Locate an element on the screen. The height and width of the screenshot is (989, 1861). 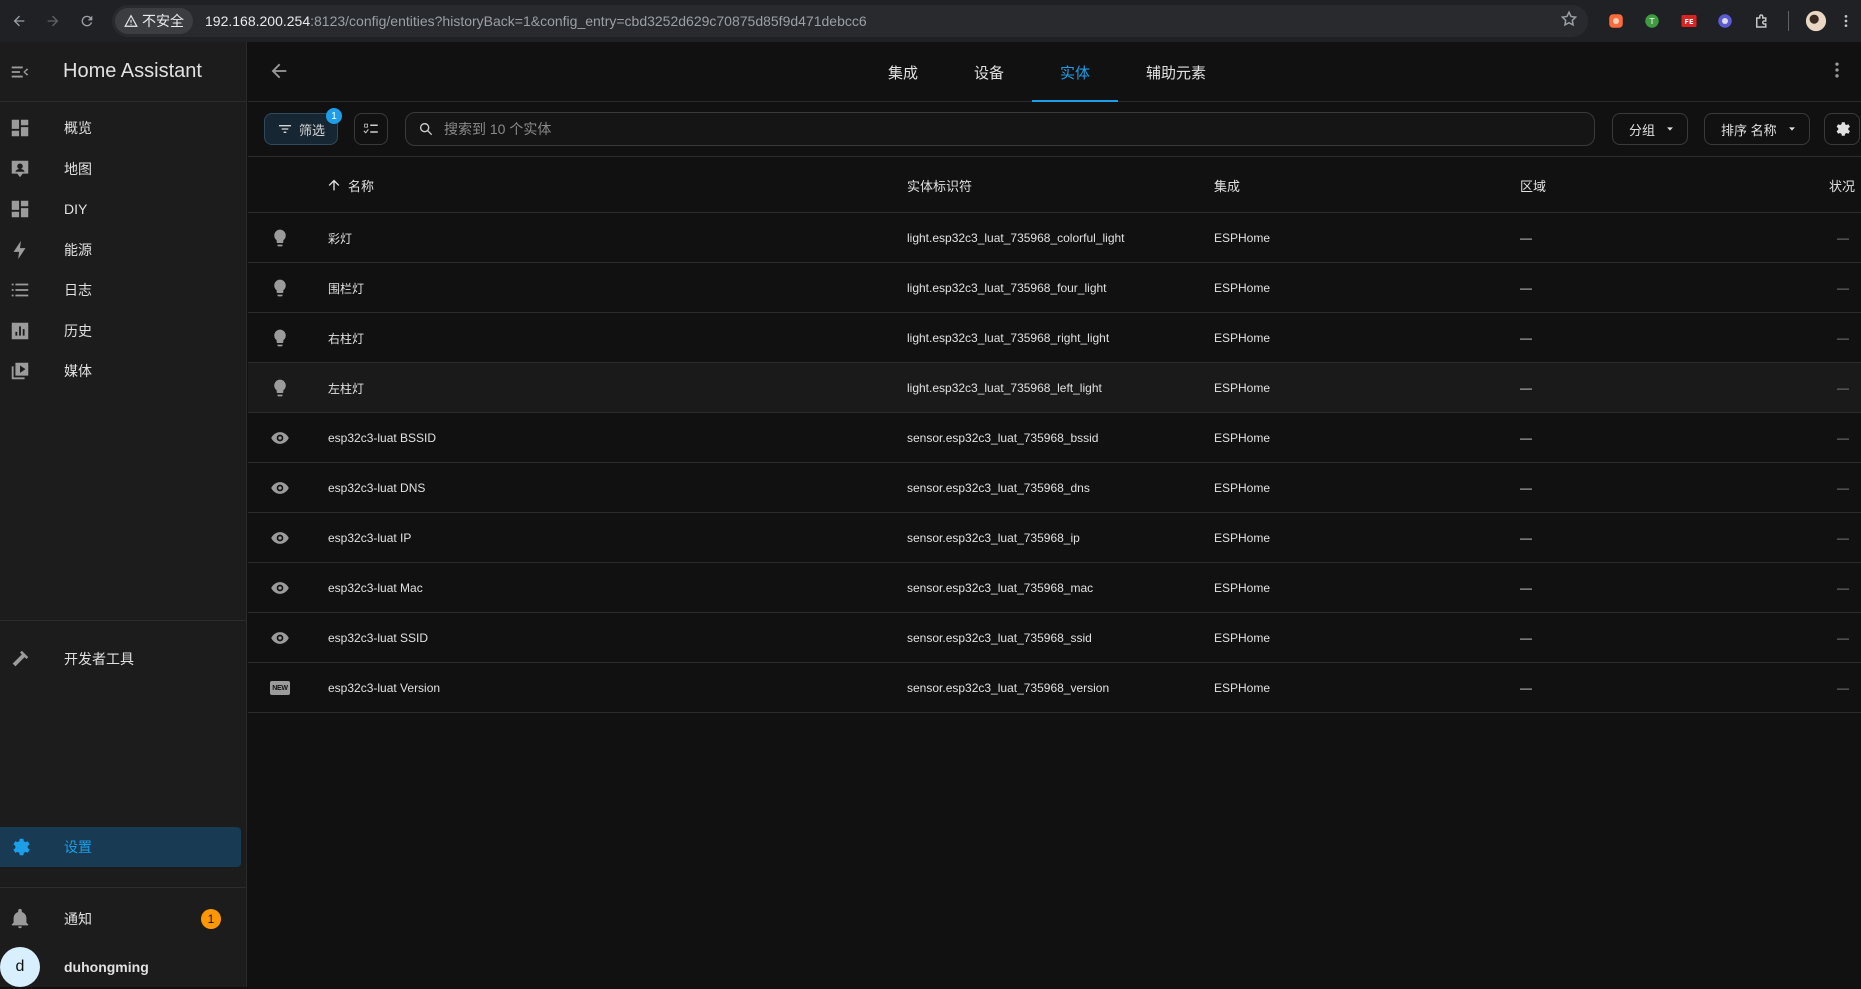
sidebar-item-map: 地图 is located at coordinates (120, 169).